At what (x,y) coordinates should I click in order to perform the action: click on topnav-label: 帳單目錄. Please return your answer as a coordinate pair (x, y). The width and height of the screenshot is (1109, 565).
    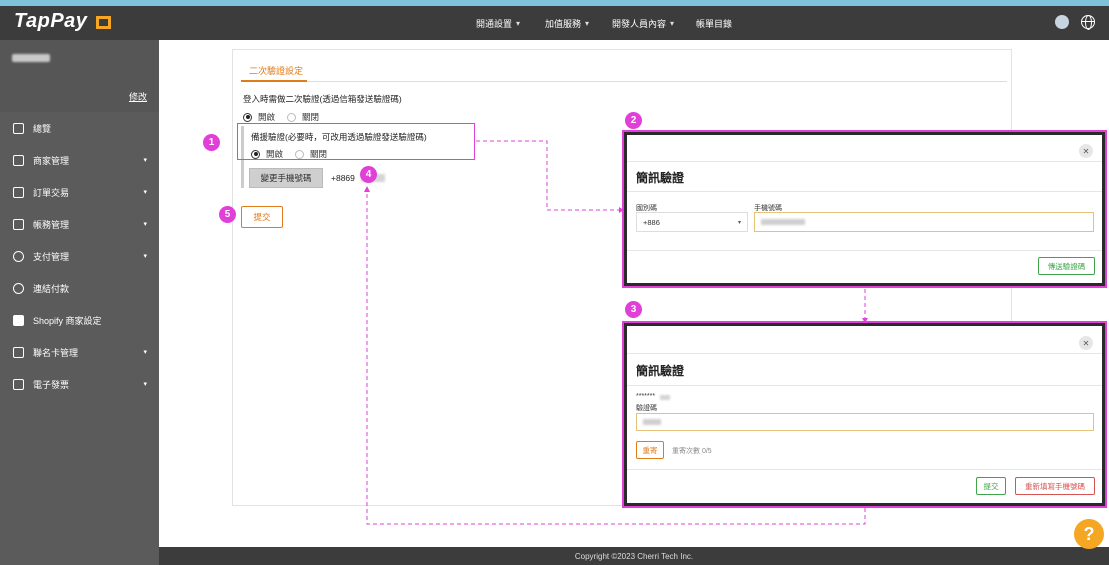
    Looking at the image, I should click on (714, 23).